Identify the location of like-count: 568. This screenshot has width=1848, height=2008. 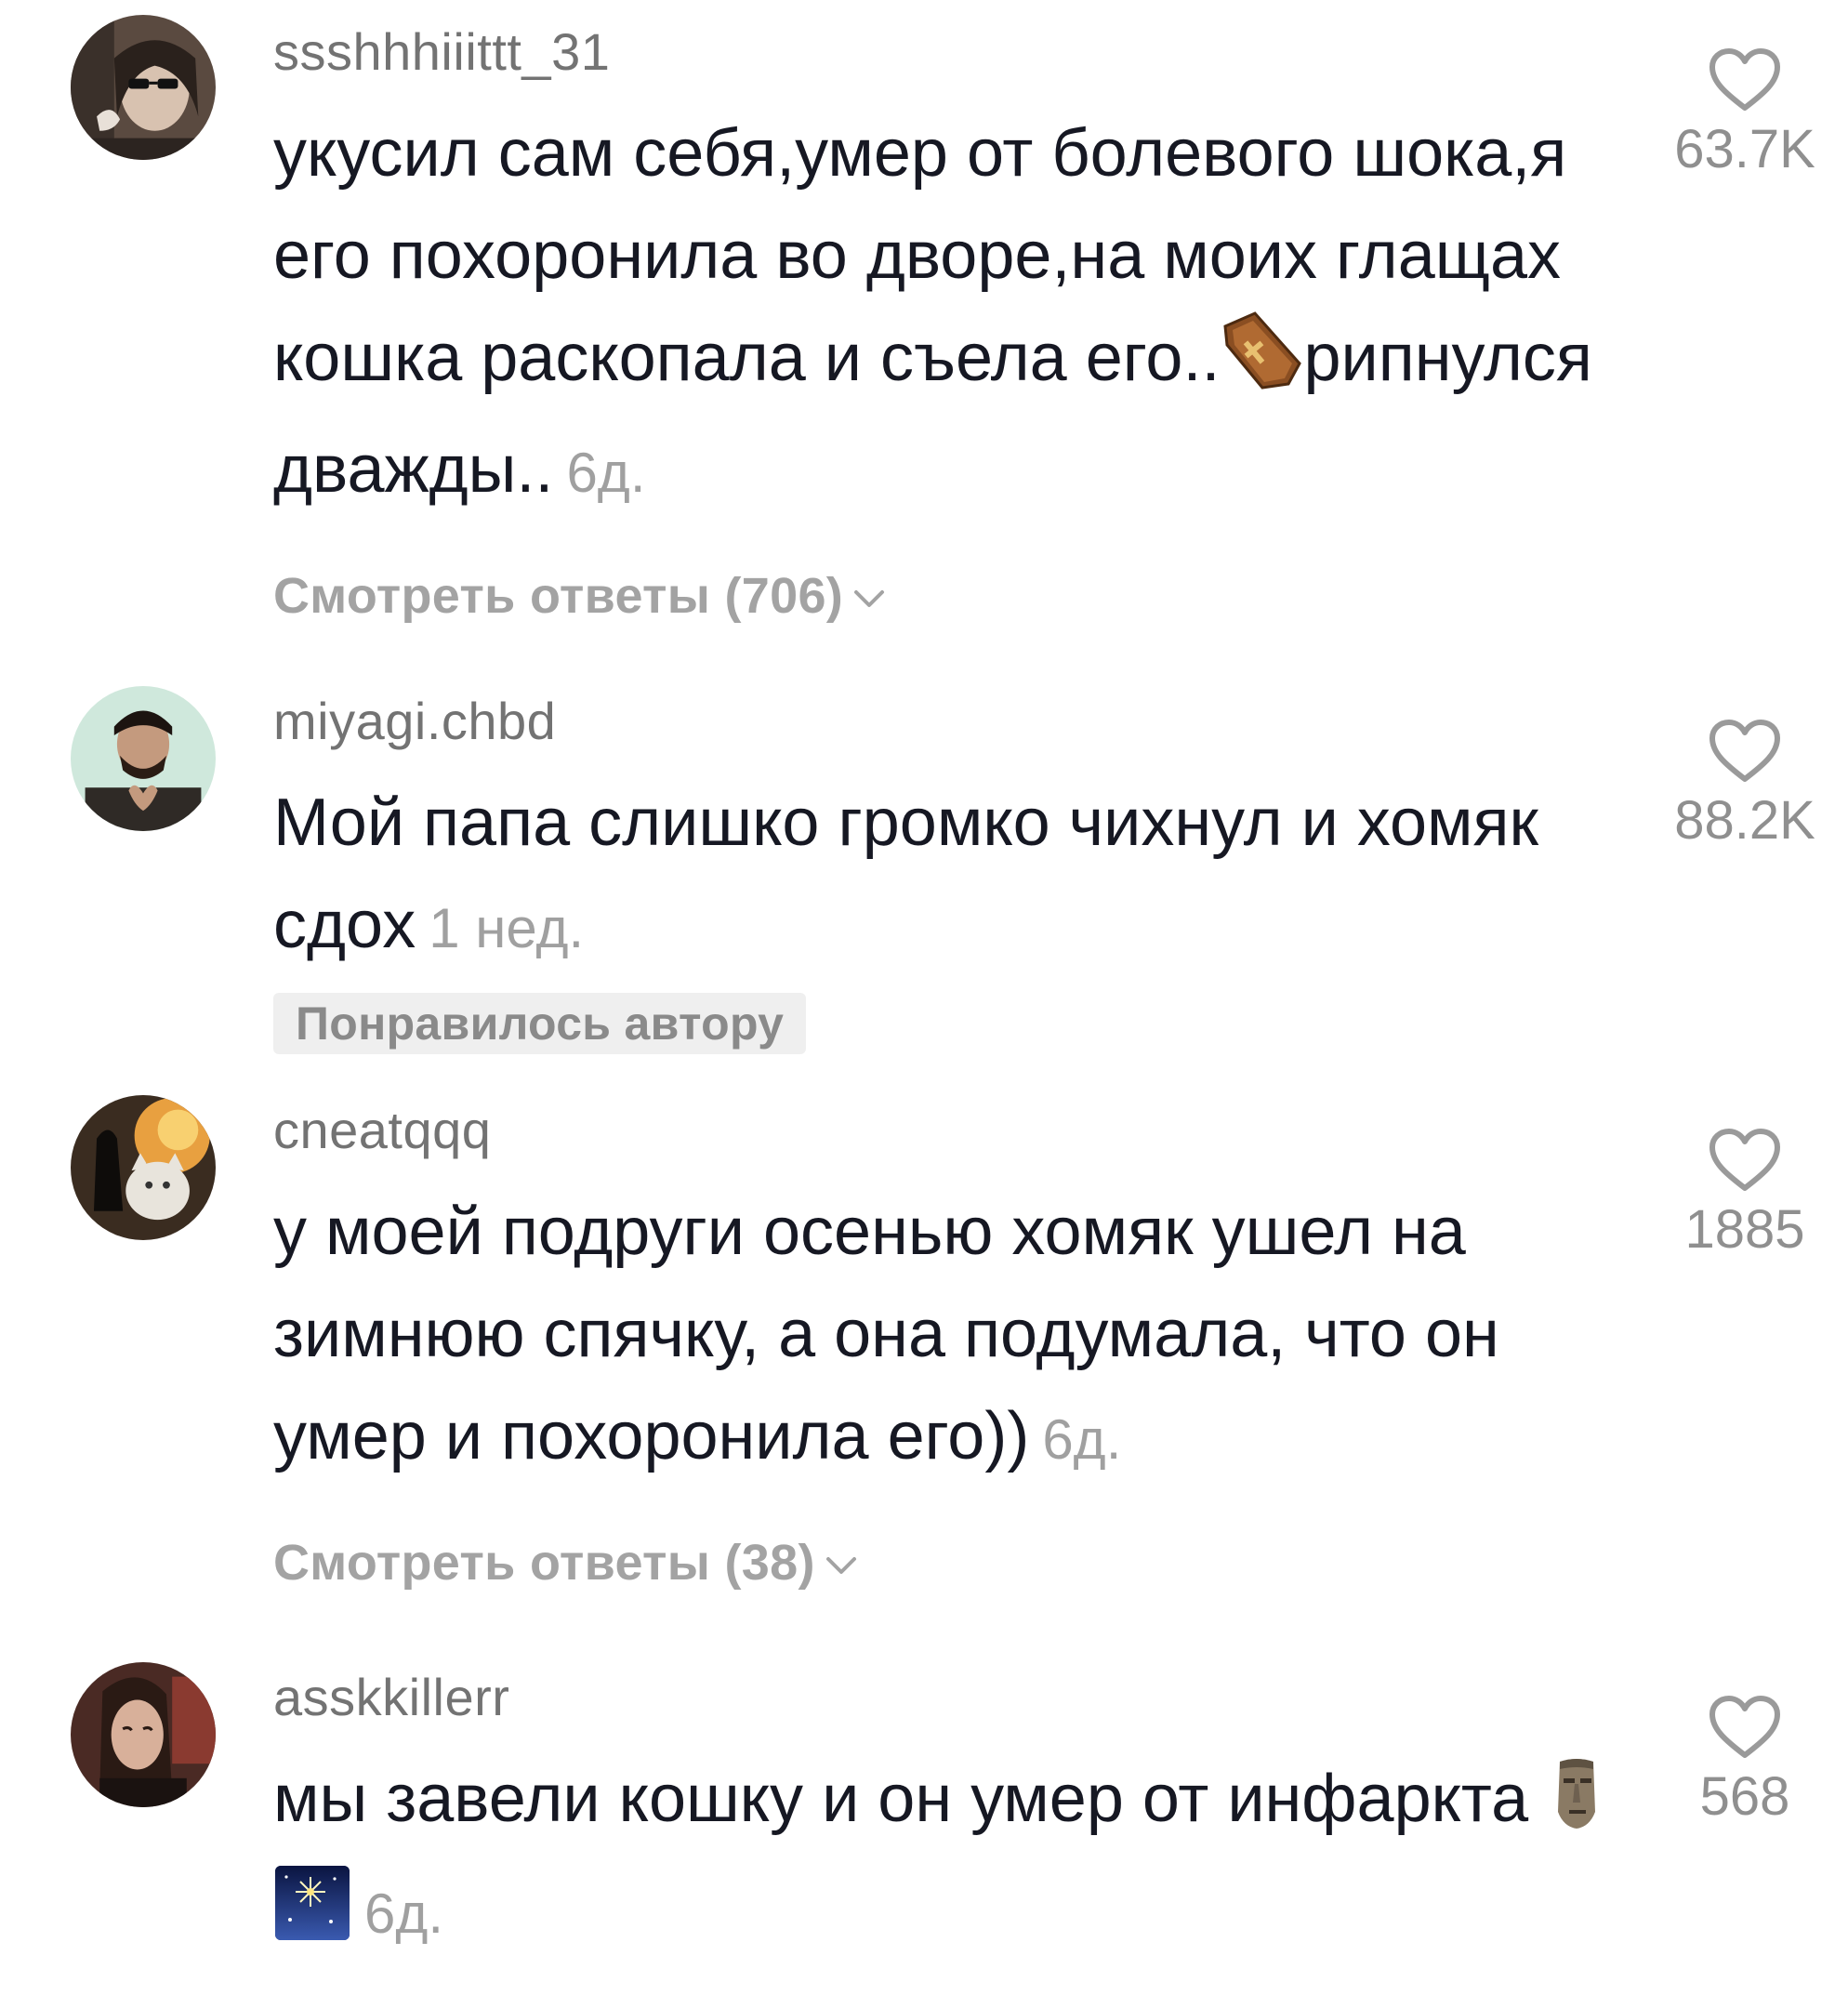
(1744, 1796).